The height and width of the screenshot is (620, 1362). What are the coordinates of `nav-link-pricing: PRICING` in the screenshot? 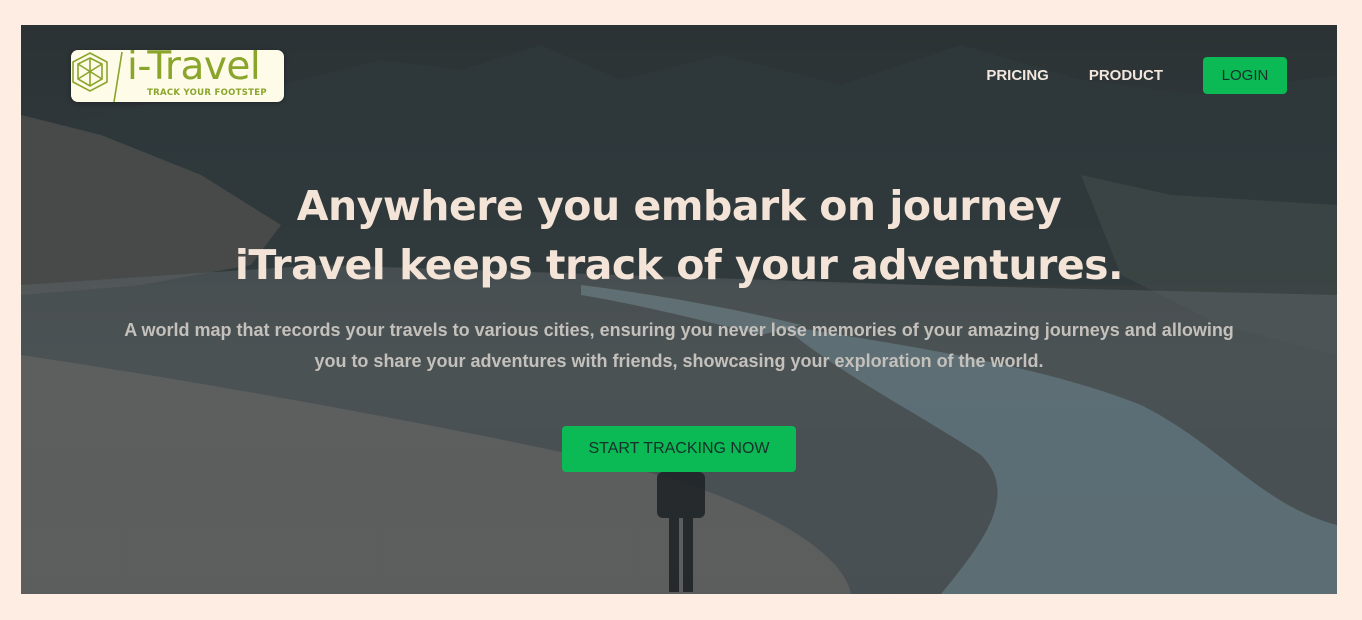 It's located at (1017, 75).